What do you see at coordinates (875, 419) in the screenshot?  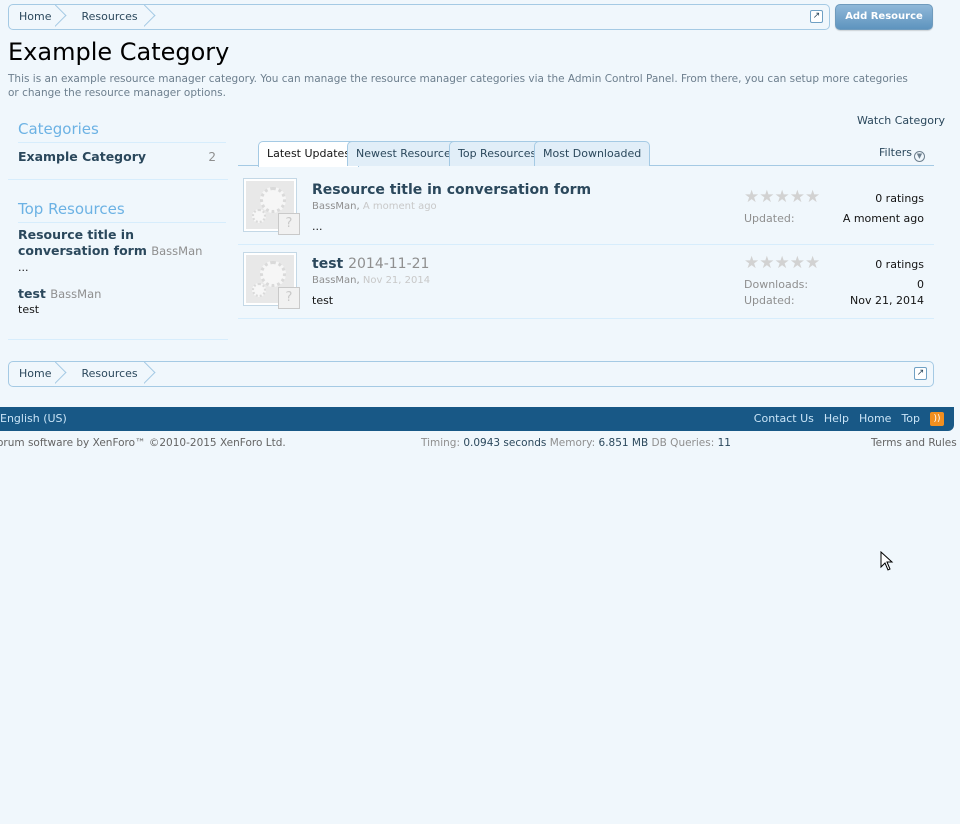 I see `footer-link-home: Home` at bounding box center [875, 419].